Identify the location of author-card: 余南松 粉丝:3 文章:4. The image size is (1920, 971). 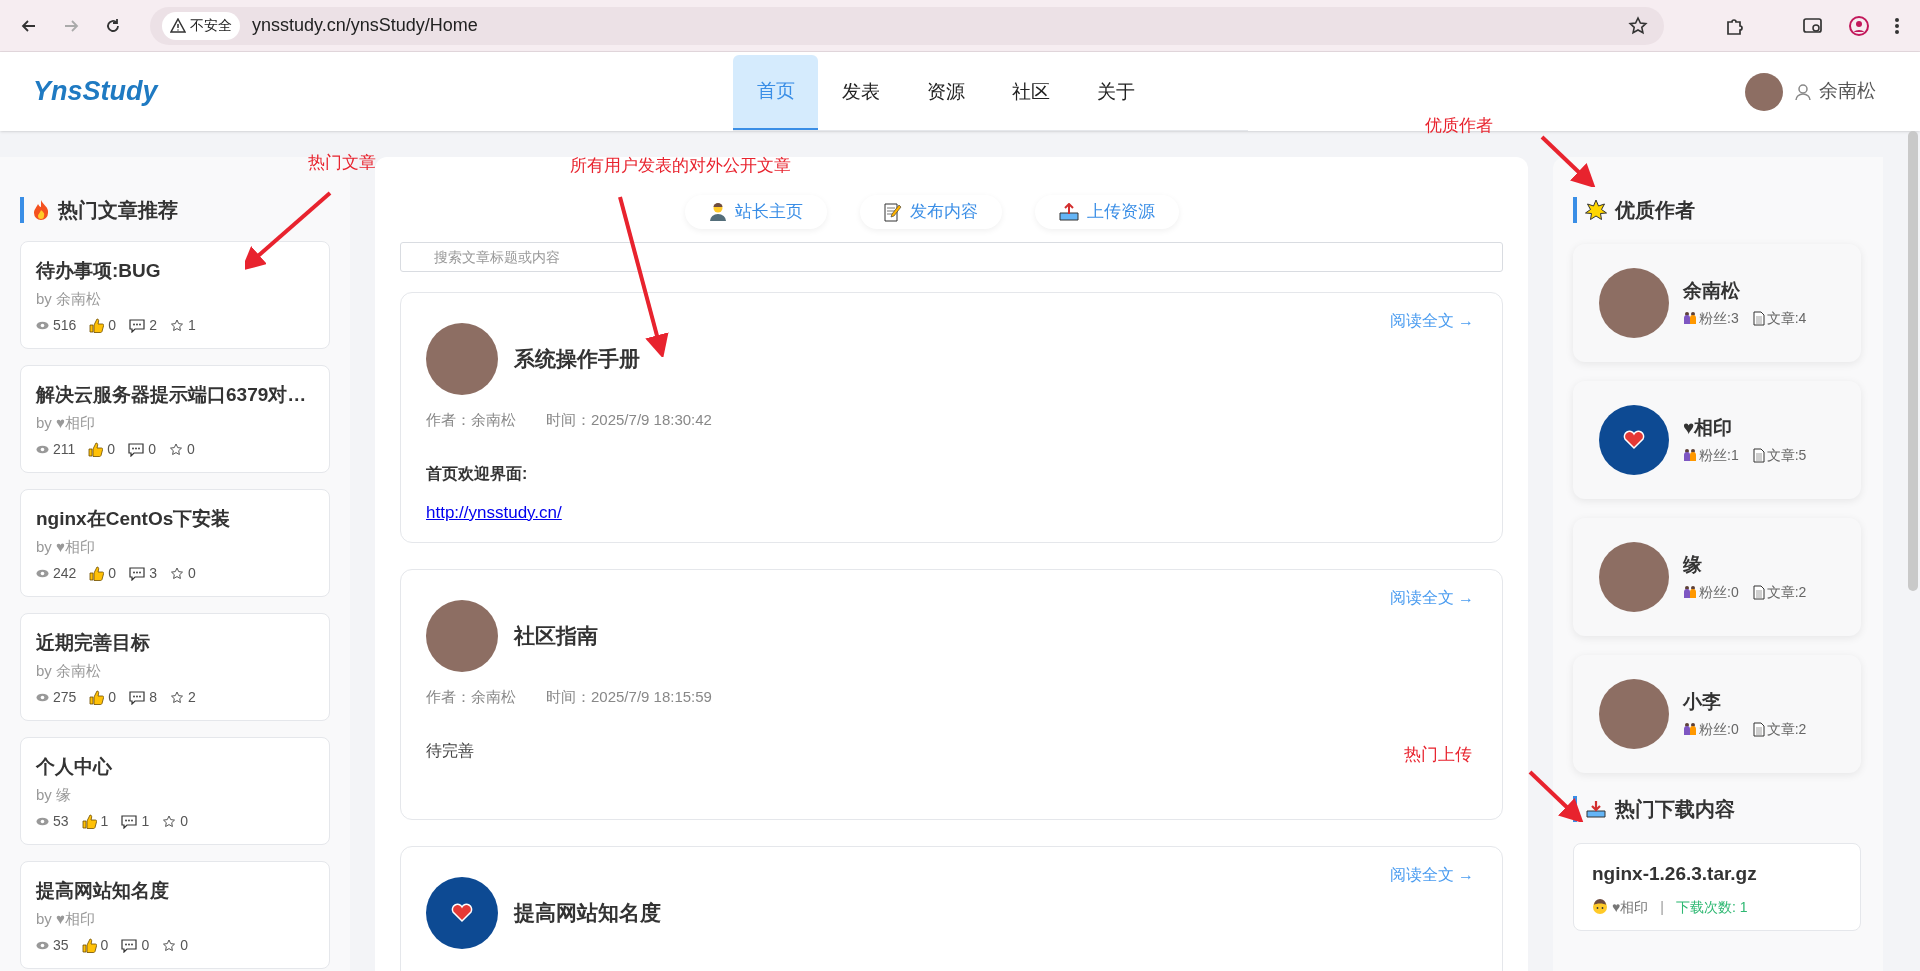
(1717, 303).